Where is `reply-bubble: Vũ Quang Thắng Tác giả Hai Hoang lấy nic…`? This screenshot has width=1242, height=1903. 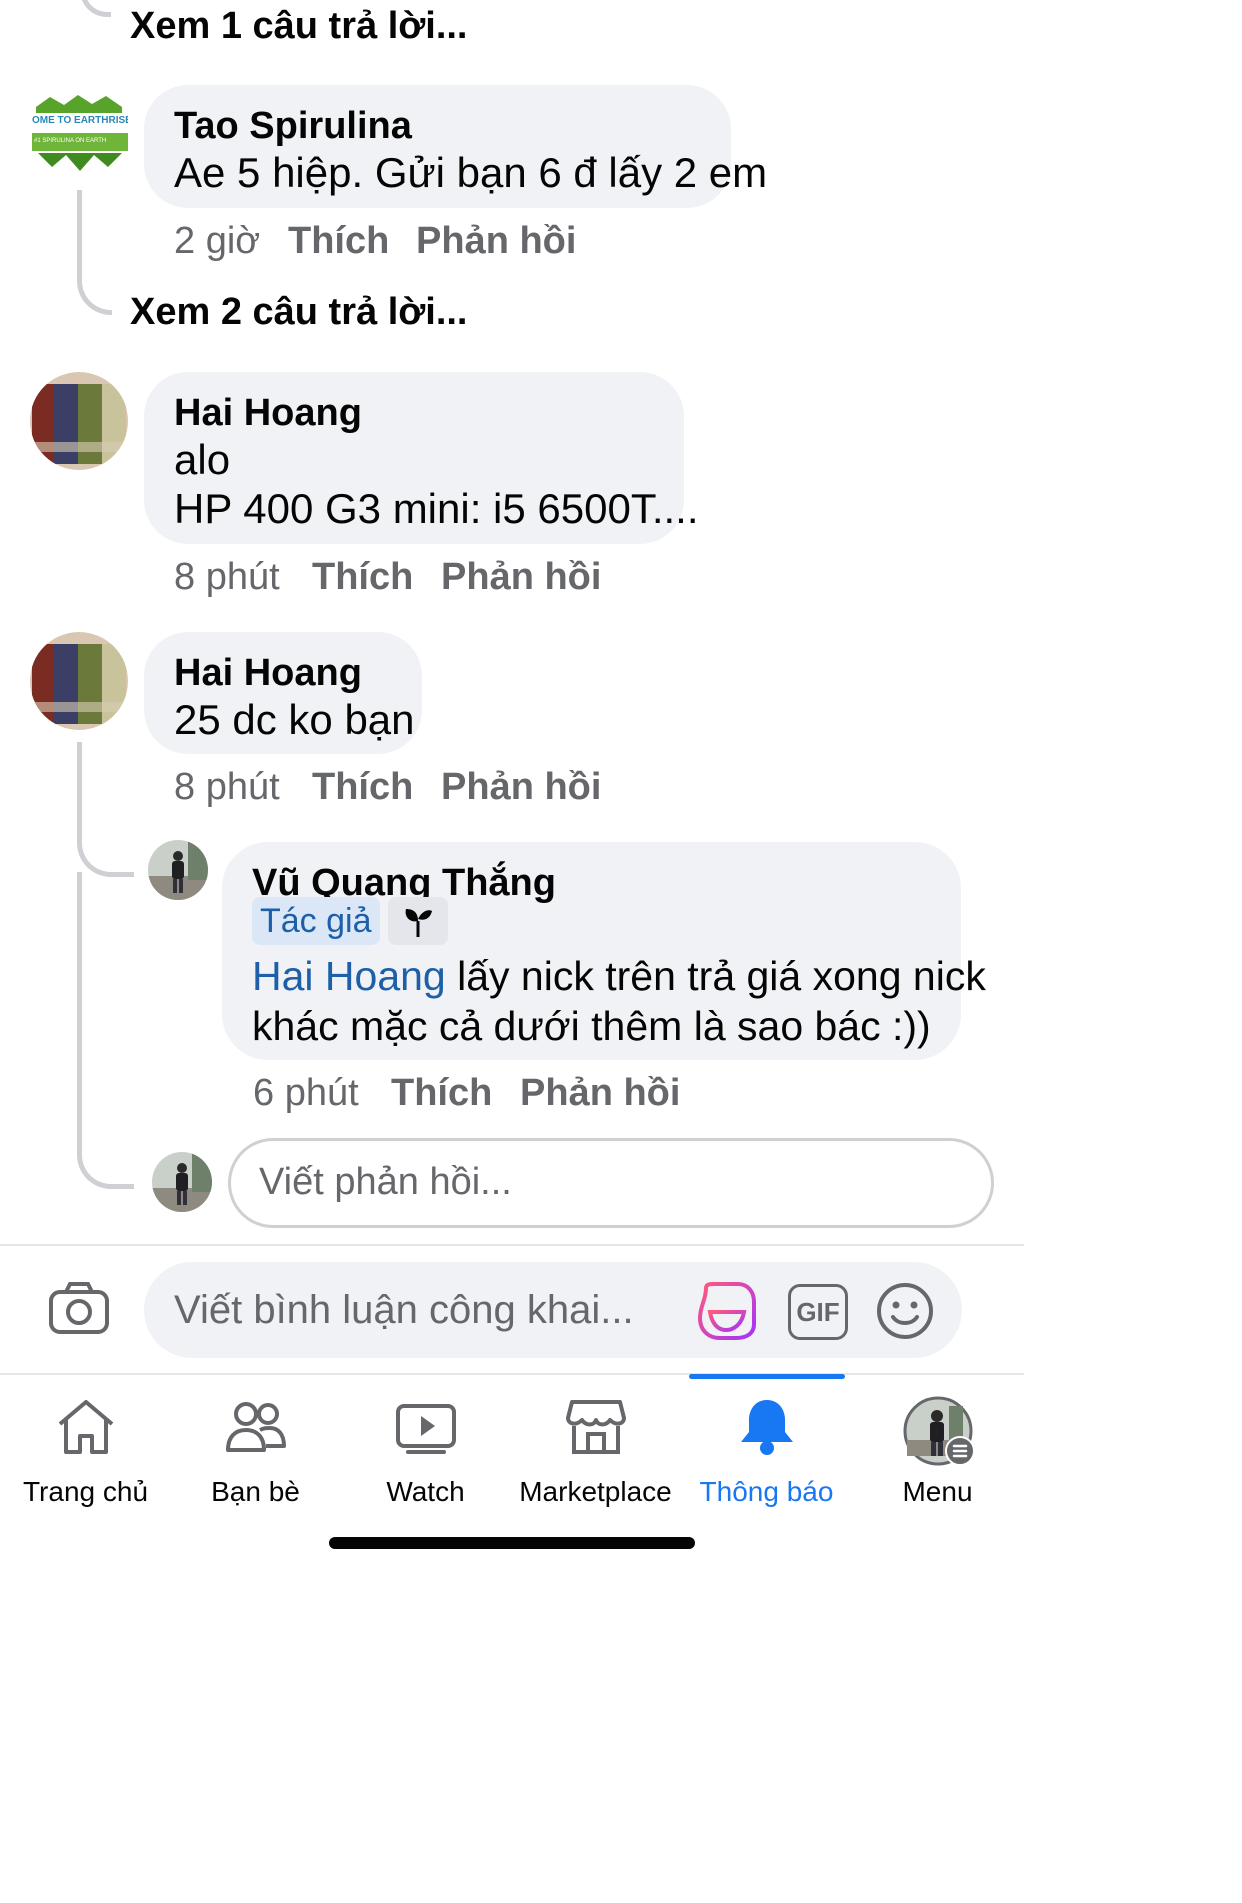 reply-bubble: Vũ Quang Thắng Tác giả Hai Hoang lấy nic… is located at coordinates (604, 951).